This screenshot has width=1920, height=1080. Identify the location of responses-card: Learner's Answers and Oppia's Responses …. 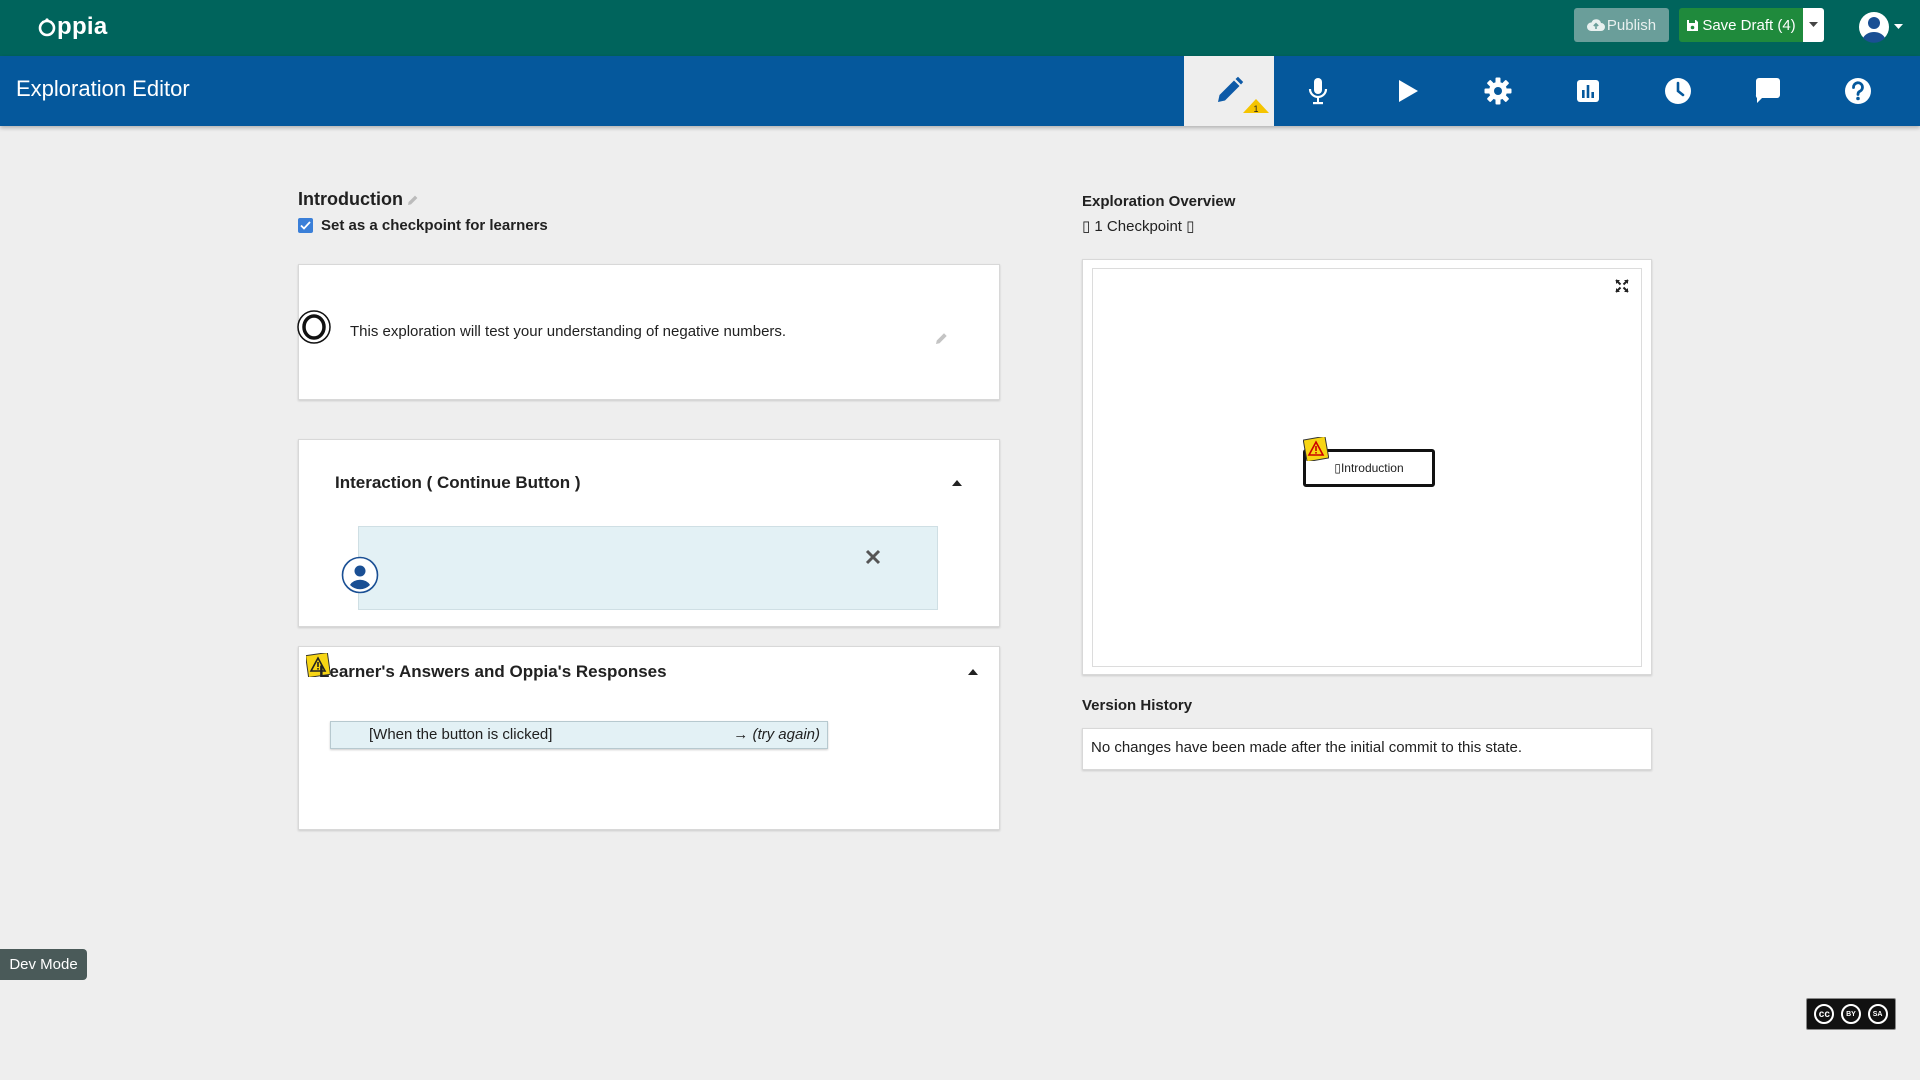
(649, 738).